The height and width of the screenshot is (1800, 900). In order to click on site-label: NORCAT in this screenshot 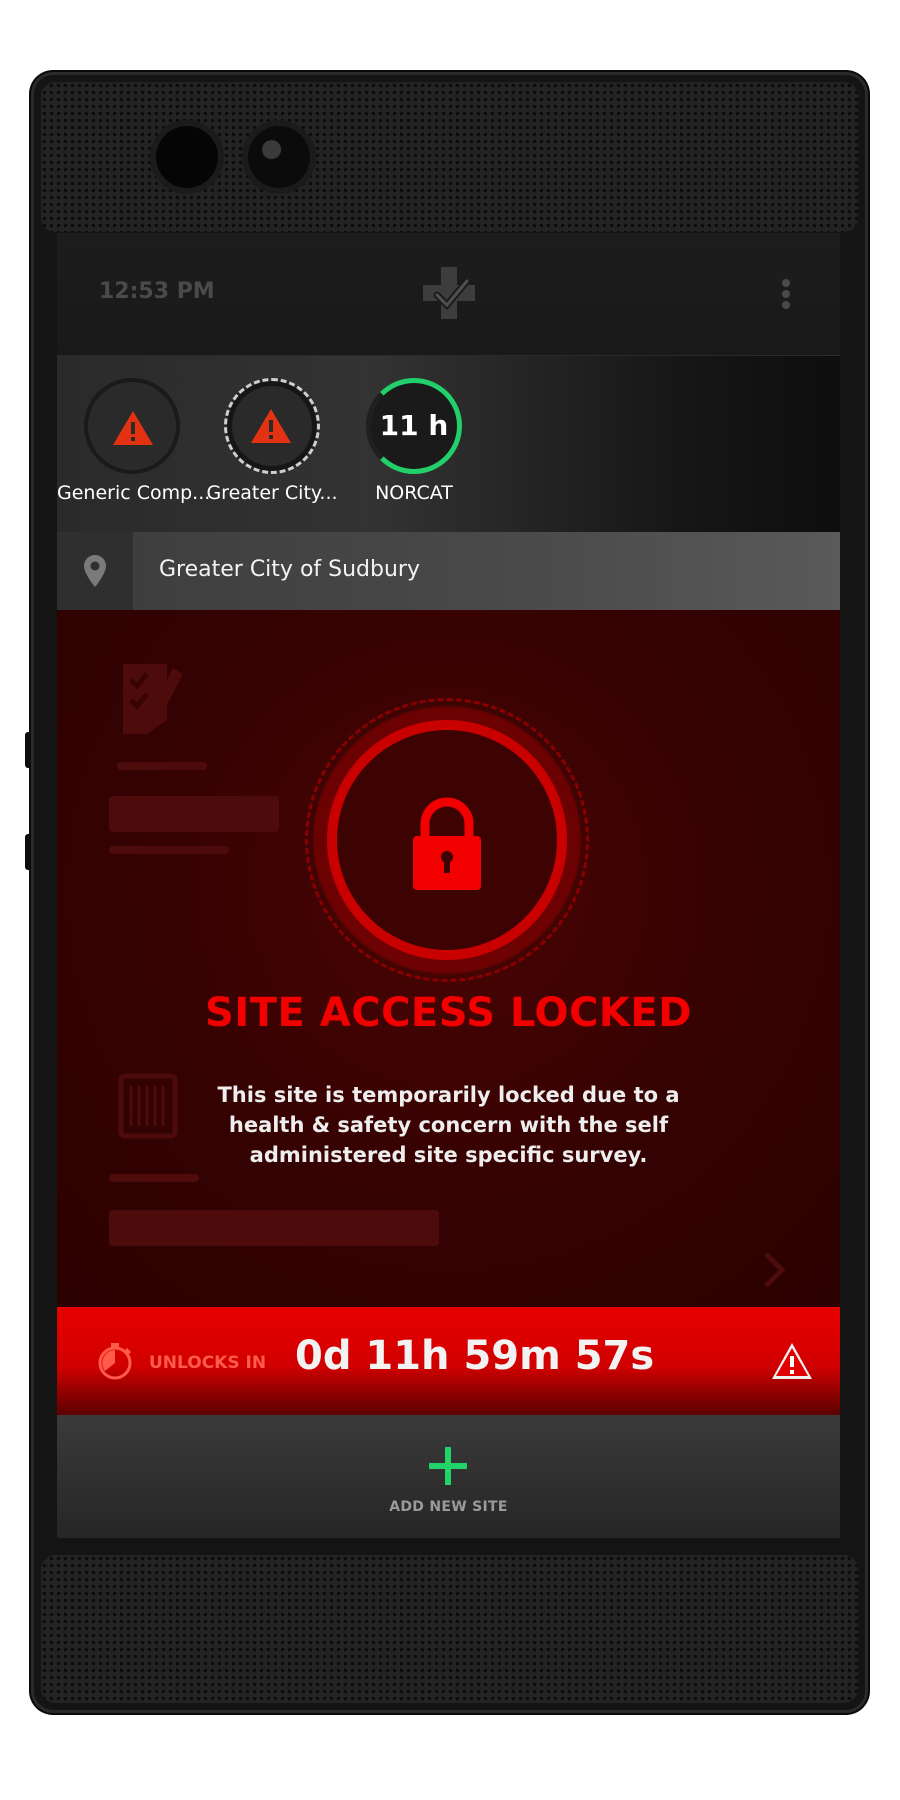, I will do `click(414, 493)`.